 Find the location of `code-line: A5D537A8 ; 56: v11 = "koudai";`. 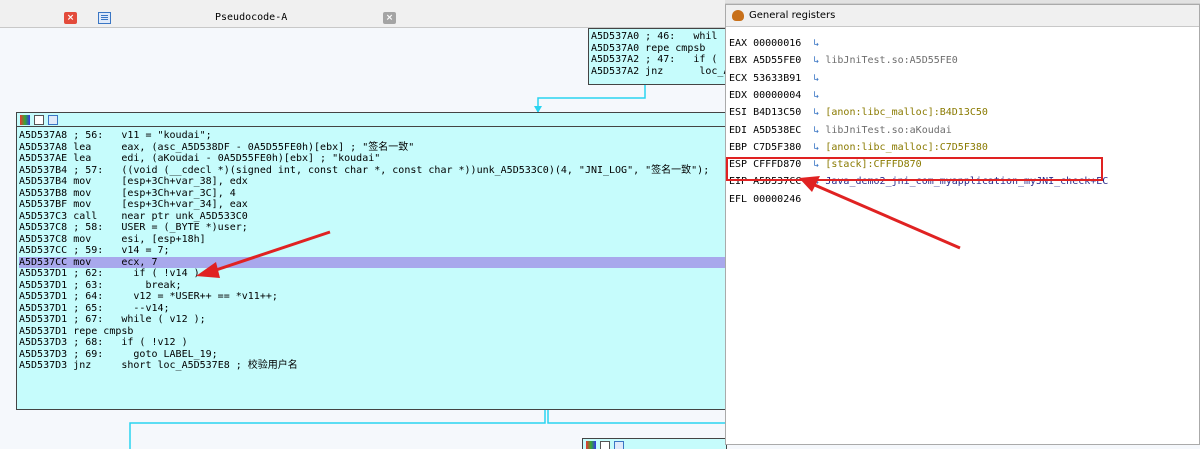

code-line: A5D537A8 ; 56: v11 = "koudai"; is located at coordinates (372, 136).